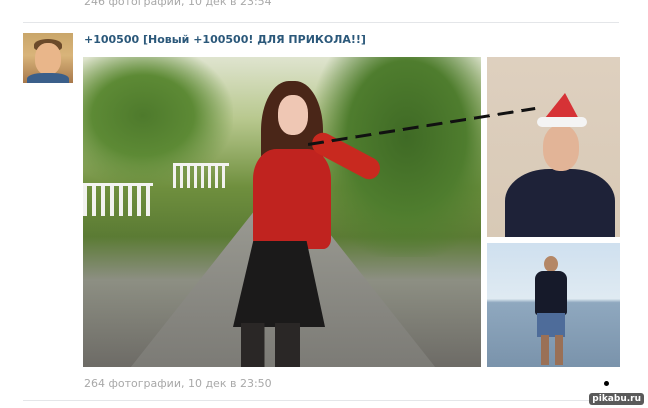 The height and width of the screenshot is (408, 648). Describe the element at coordinates (48, 78) in the screenshot. I see `avatar-shirt` at that location.